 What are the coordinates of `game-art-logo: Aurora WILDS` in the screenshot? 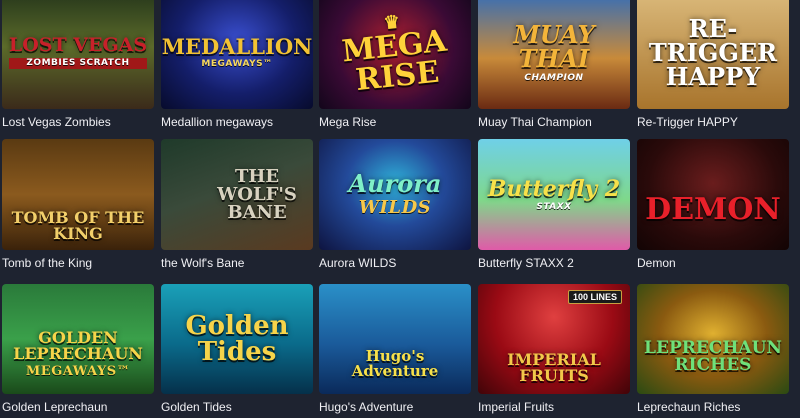 It's located at (395, 193).